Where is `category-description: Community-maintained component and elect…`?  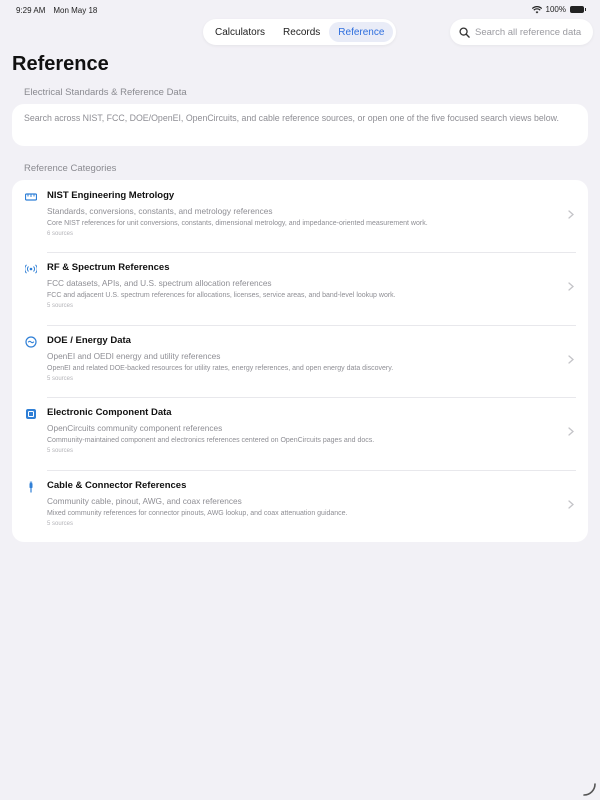
category-description: Community-maintained component and elect… is located at coordinates (211, 441).